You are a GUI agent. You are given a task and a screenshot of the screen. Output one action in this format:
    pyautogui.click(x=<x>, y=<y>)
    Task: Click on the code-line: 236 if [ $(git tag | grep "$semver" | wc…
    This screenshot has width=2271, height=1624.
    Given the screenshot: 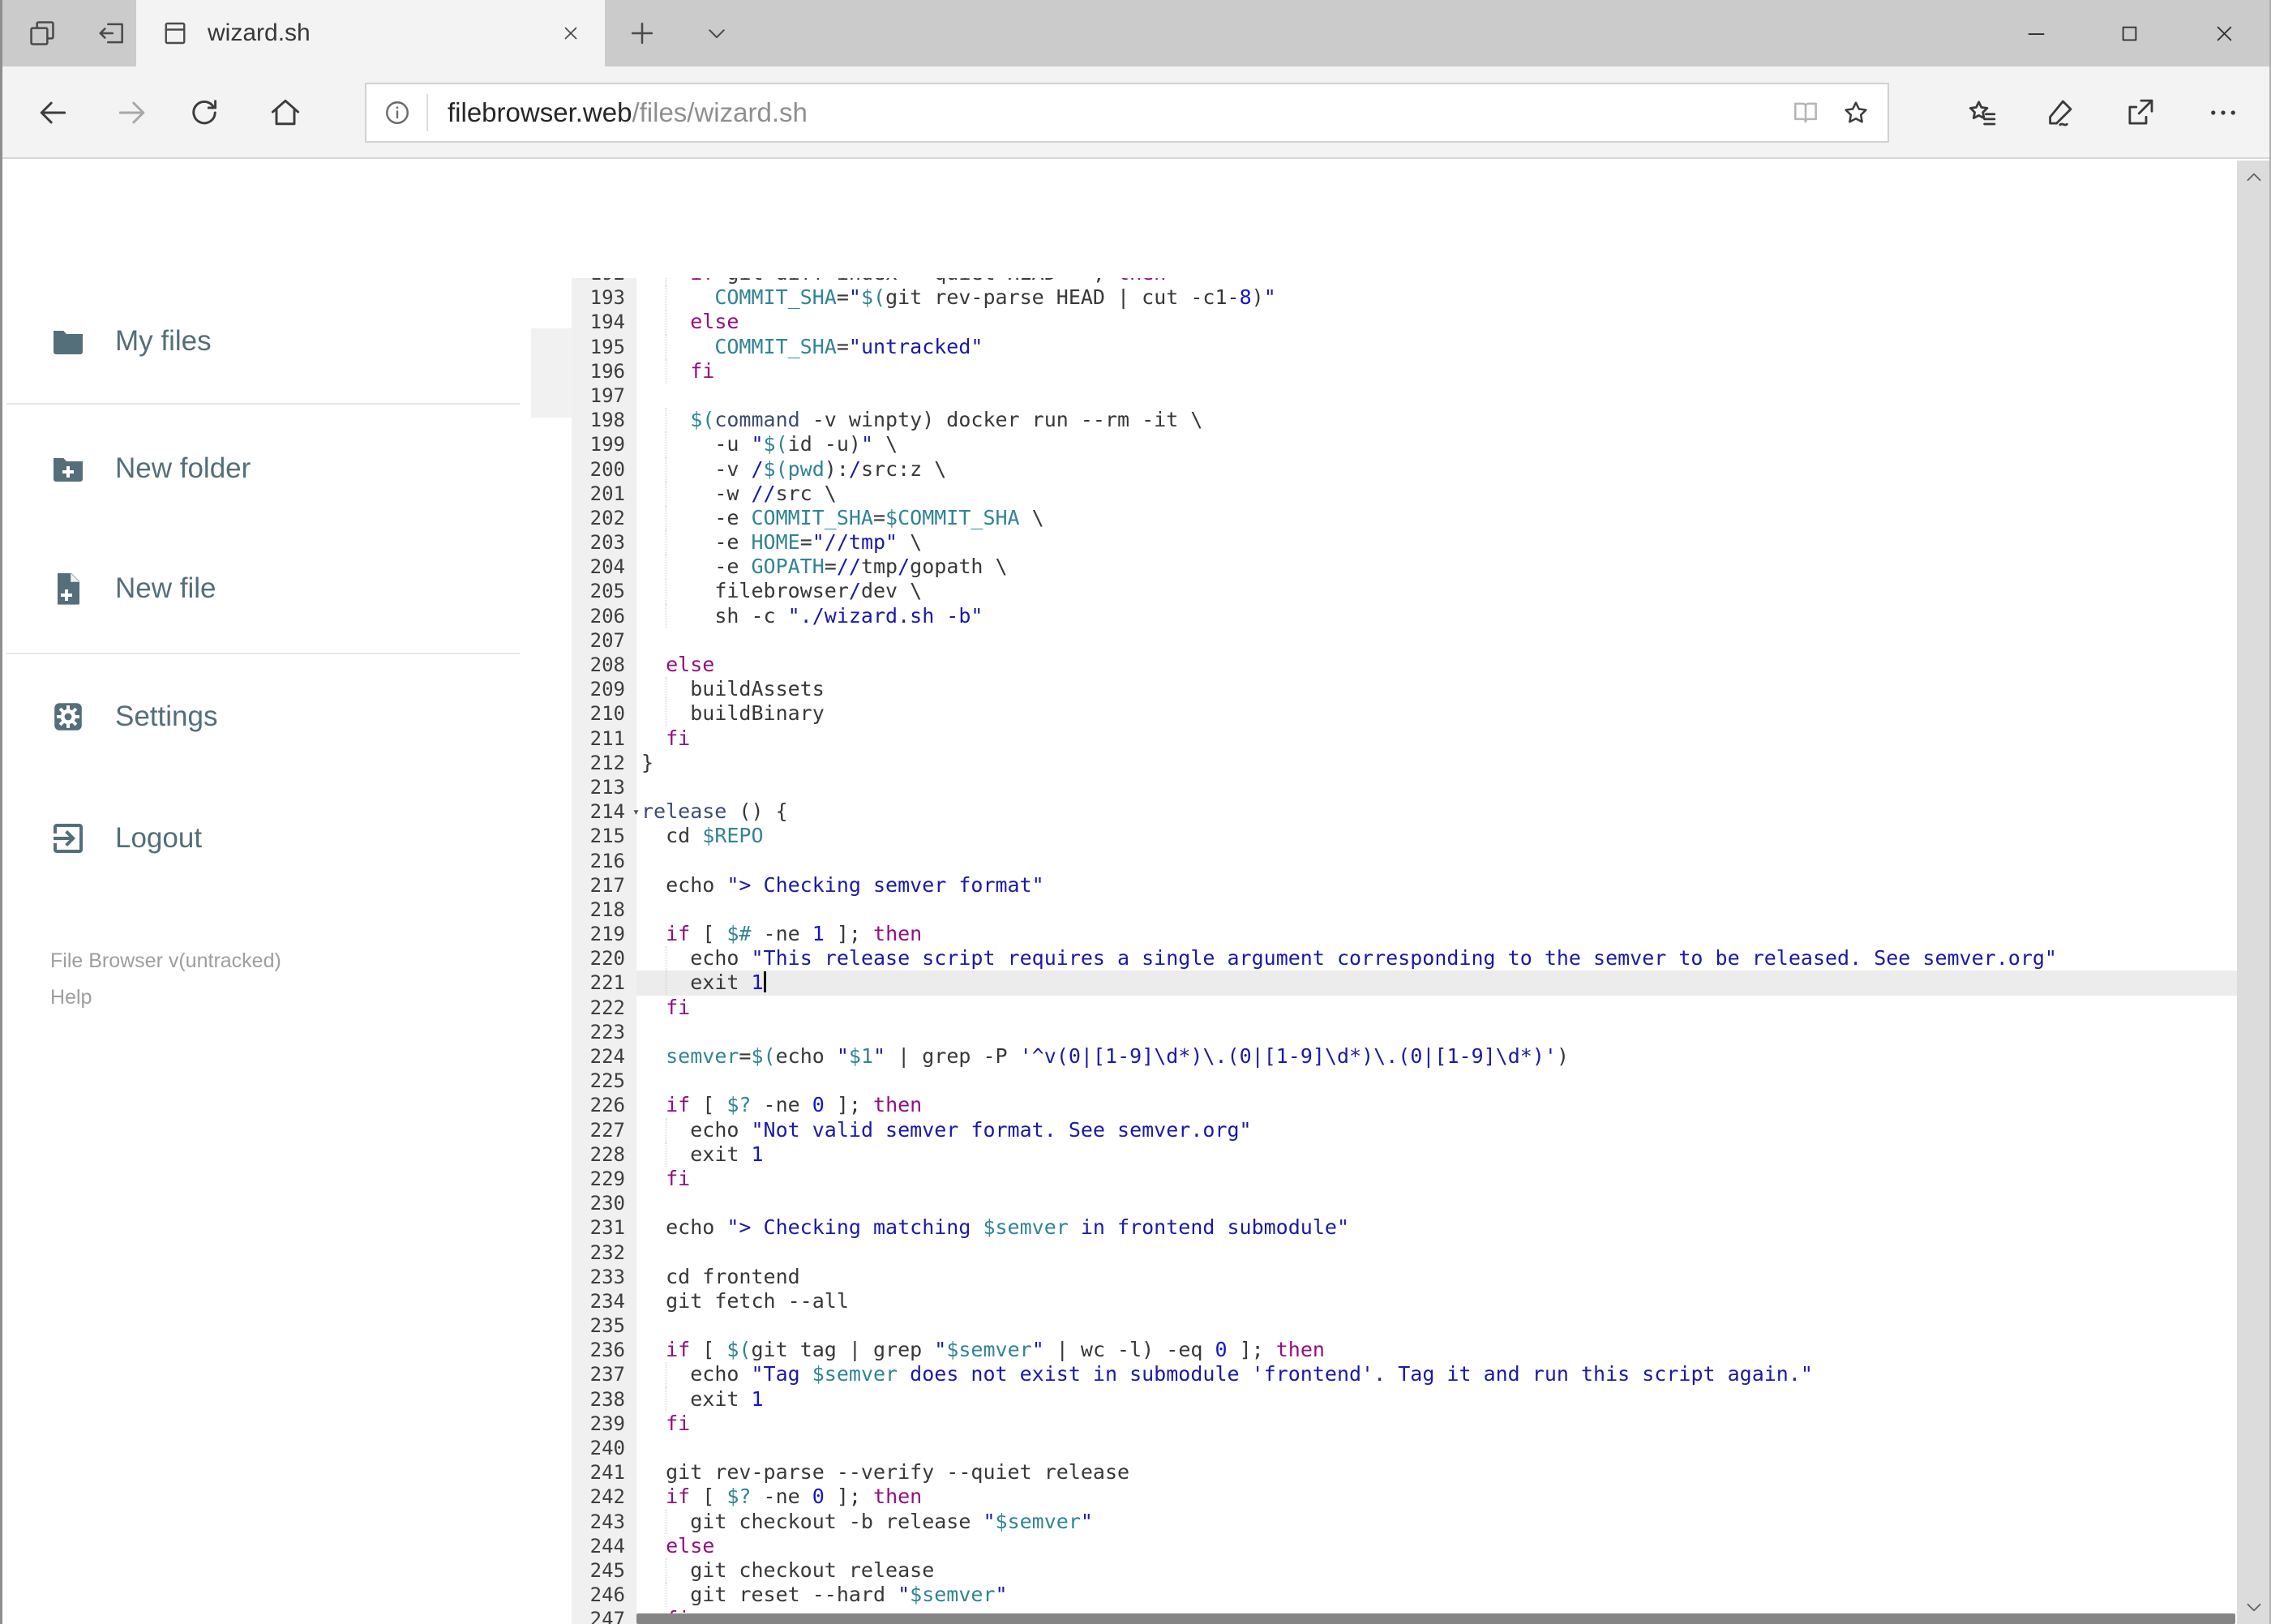 What is the action you would take?
    pyautogui.click(x=1404, y=1350)
    